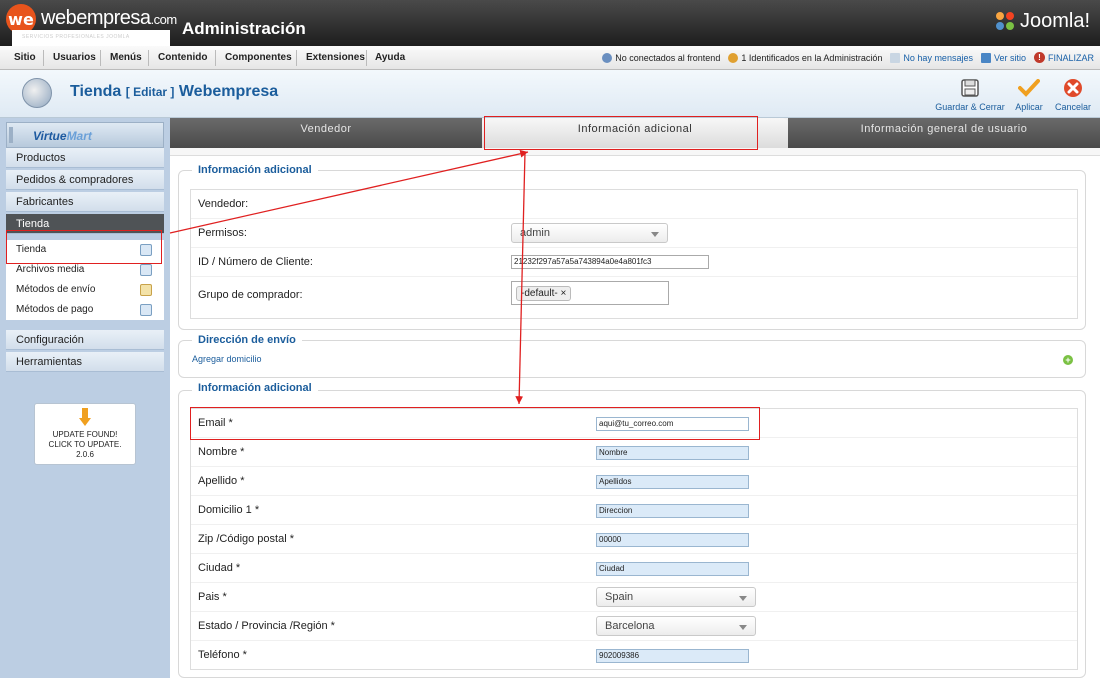  What do you see at coordinates (37, 93) in the screenshot?
I see `store-icon` at bounding box center [37, 93].